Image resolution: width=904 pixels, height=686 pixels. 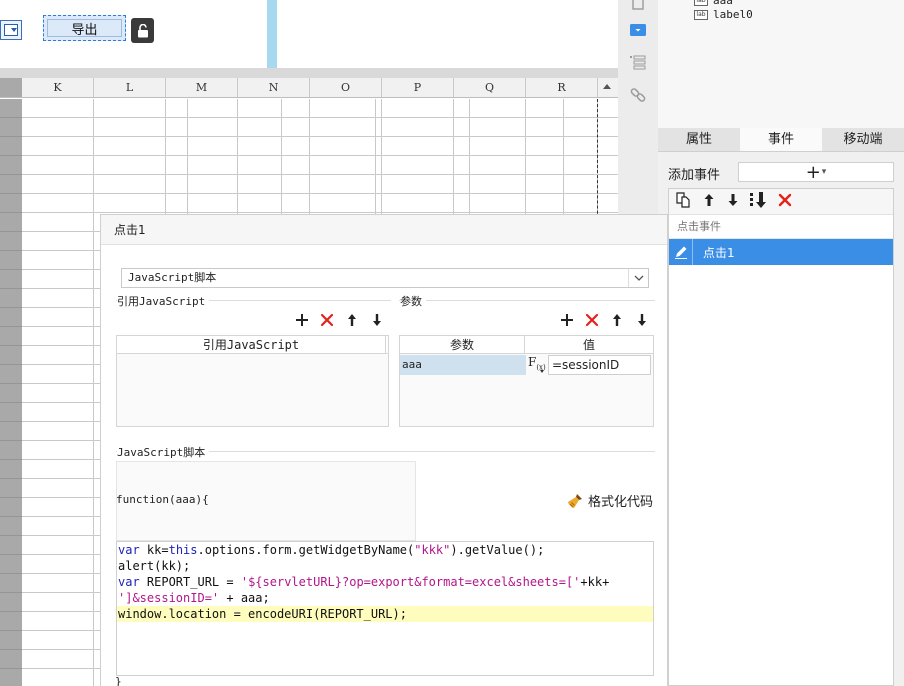 I want to click on dialog-title: 点击1, so click(x=384, y=230).